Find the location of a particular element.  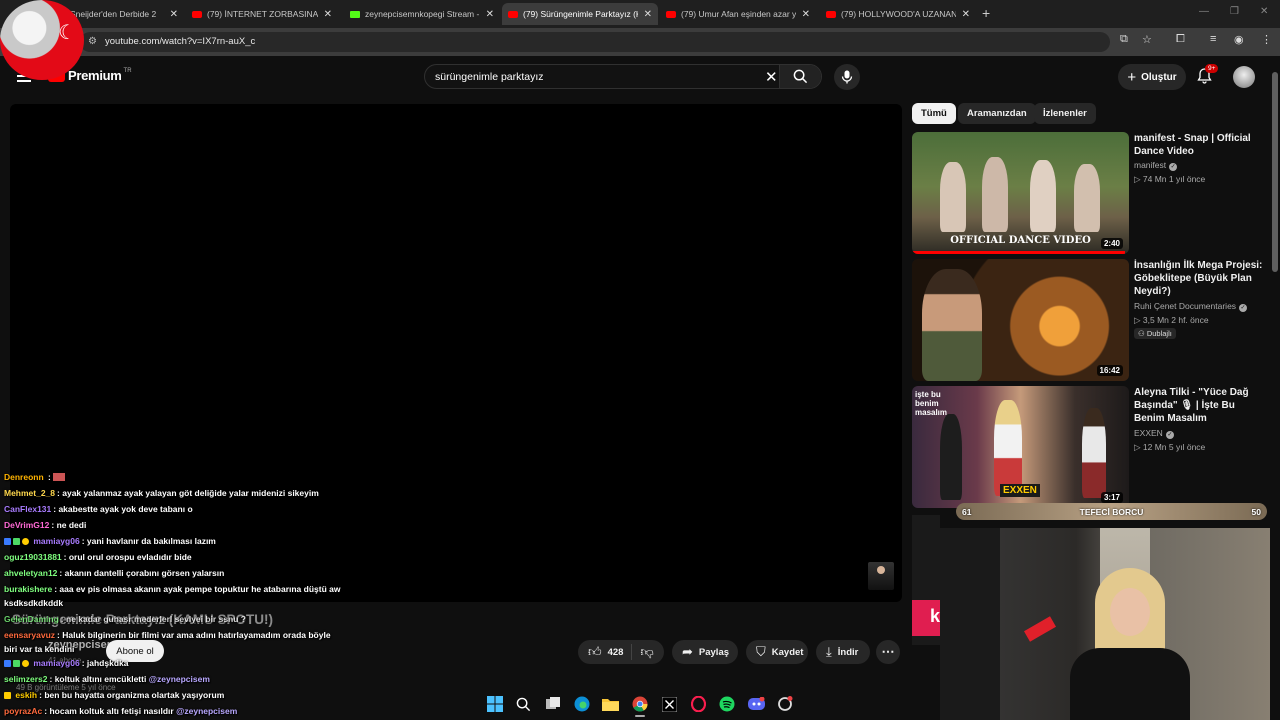

tab-title: (79) HOLLYWOOD'A UZANAN Y is located at coordinates (898, 14).